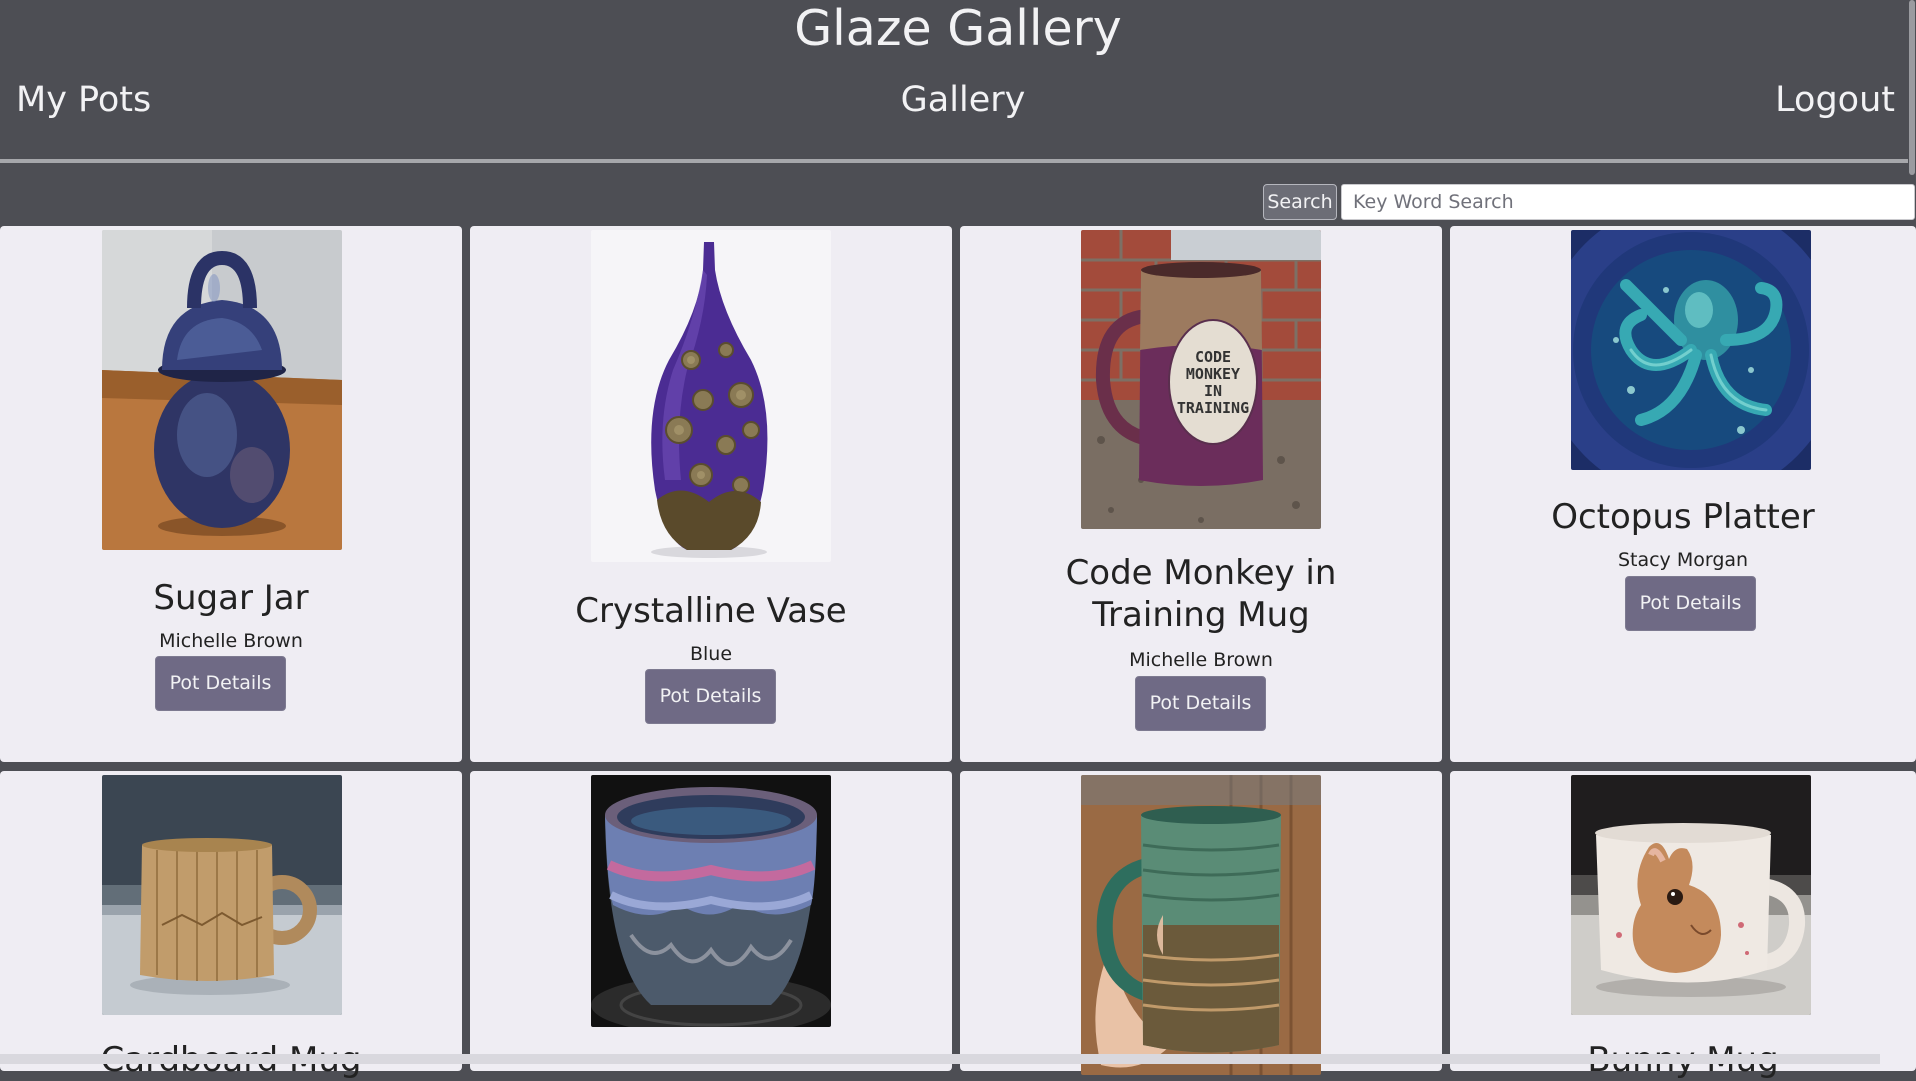  What do you see at coordinates (1213, 357) in the screenshot?
I see `mug-imprint-text: CODE` at bounding box center [1213, 357].